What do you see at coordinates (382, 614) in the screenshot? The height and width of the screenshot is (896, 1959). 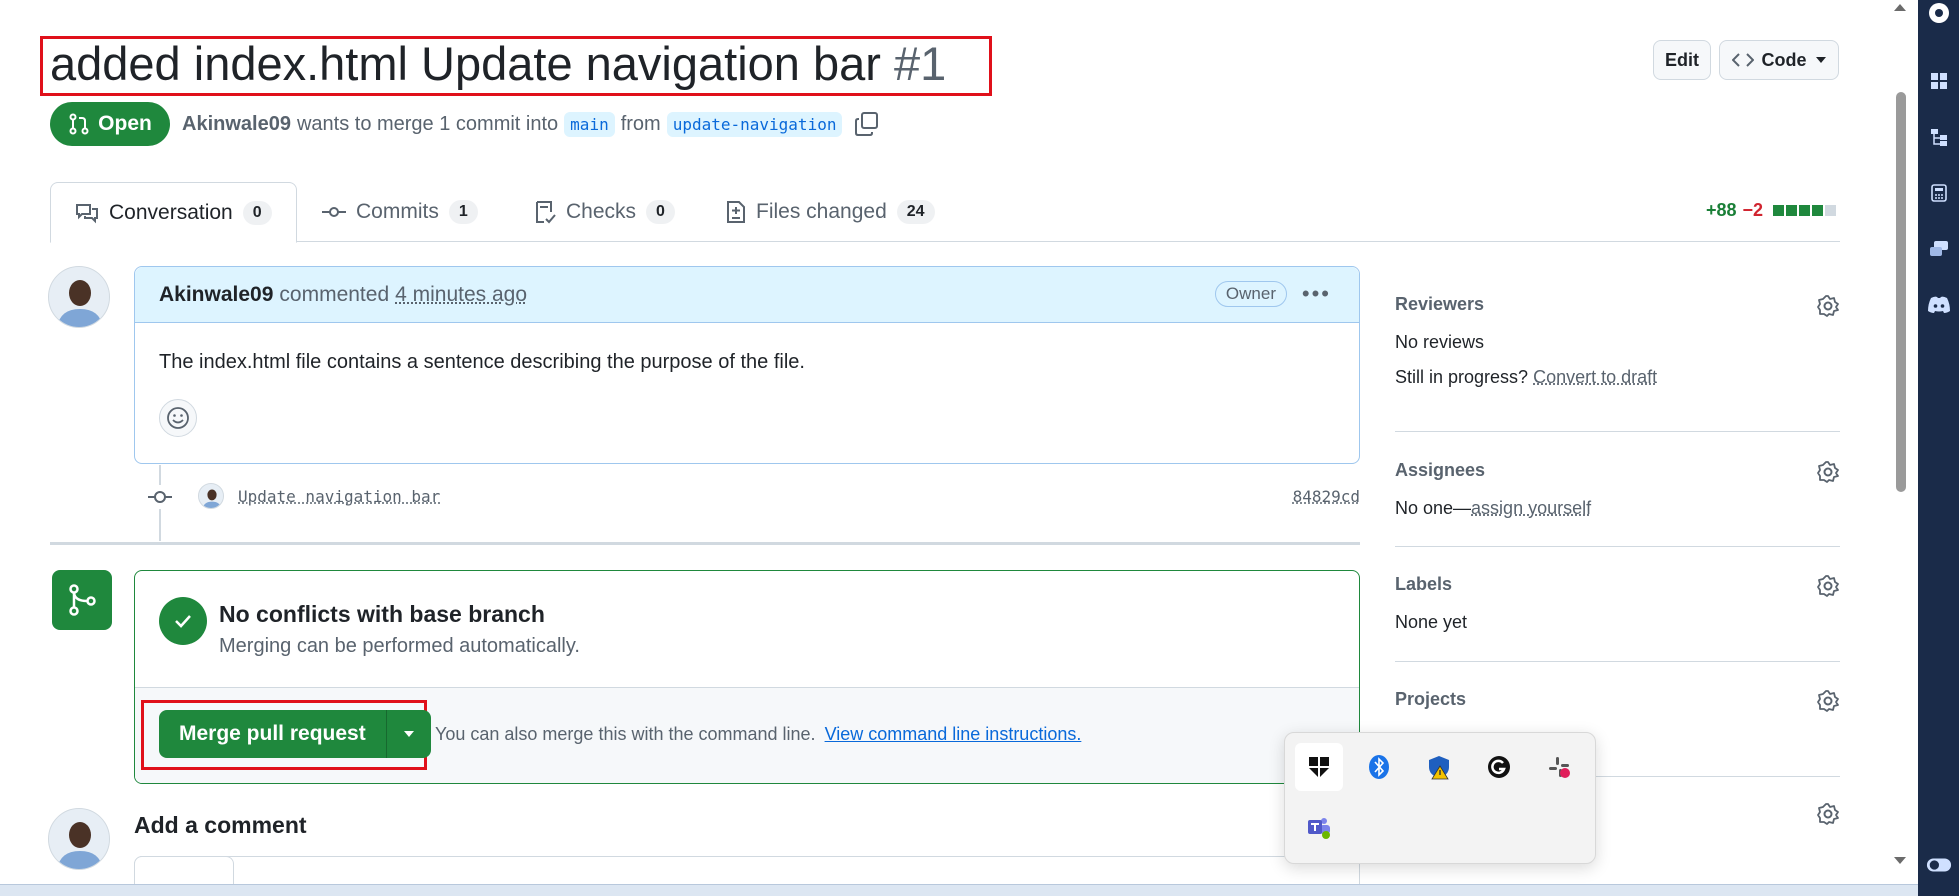 I see `merge-status-title: No conflicts with base branch` at bounding box center [382, 614].